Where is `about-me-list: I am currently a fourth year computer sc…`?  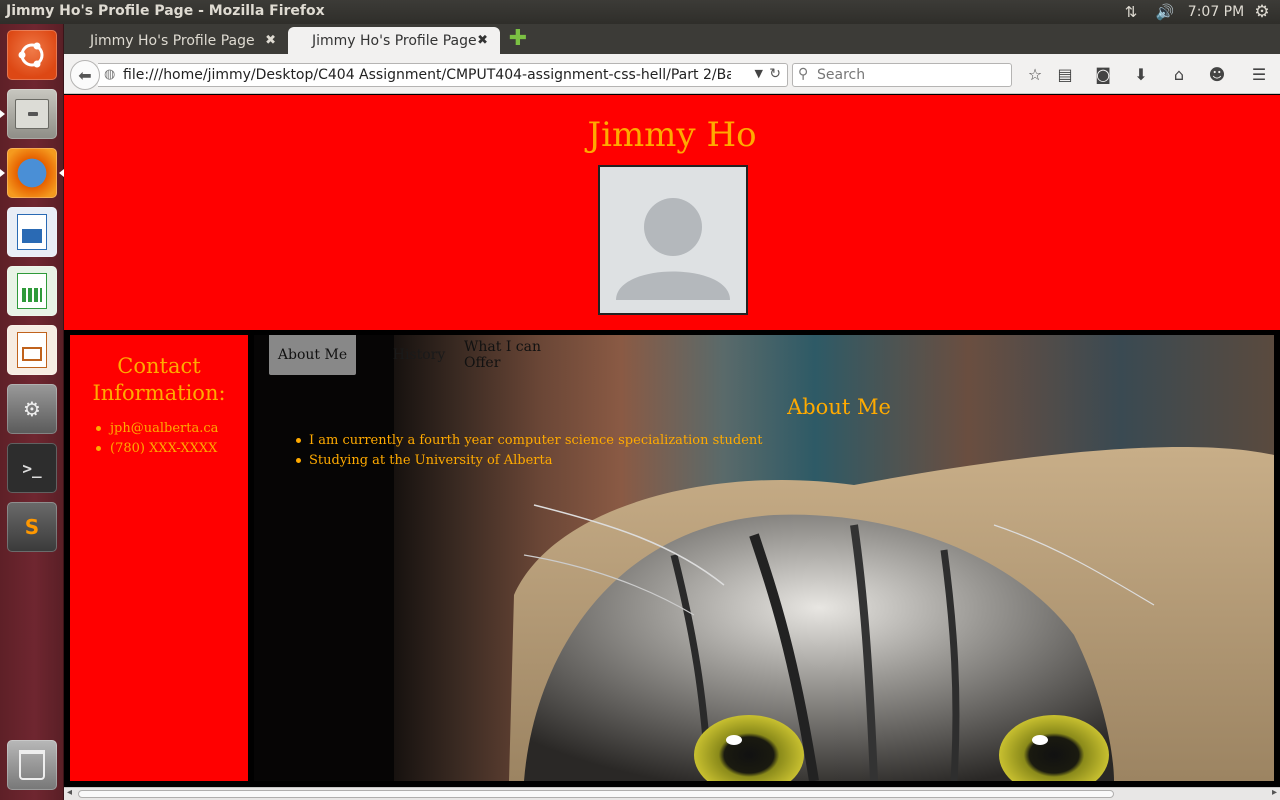 about-me-list: I am currently a fourth year computer sc… is located at coordinates (529, 451).